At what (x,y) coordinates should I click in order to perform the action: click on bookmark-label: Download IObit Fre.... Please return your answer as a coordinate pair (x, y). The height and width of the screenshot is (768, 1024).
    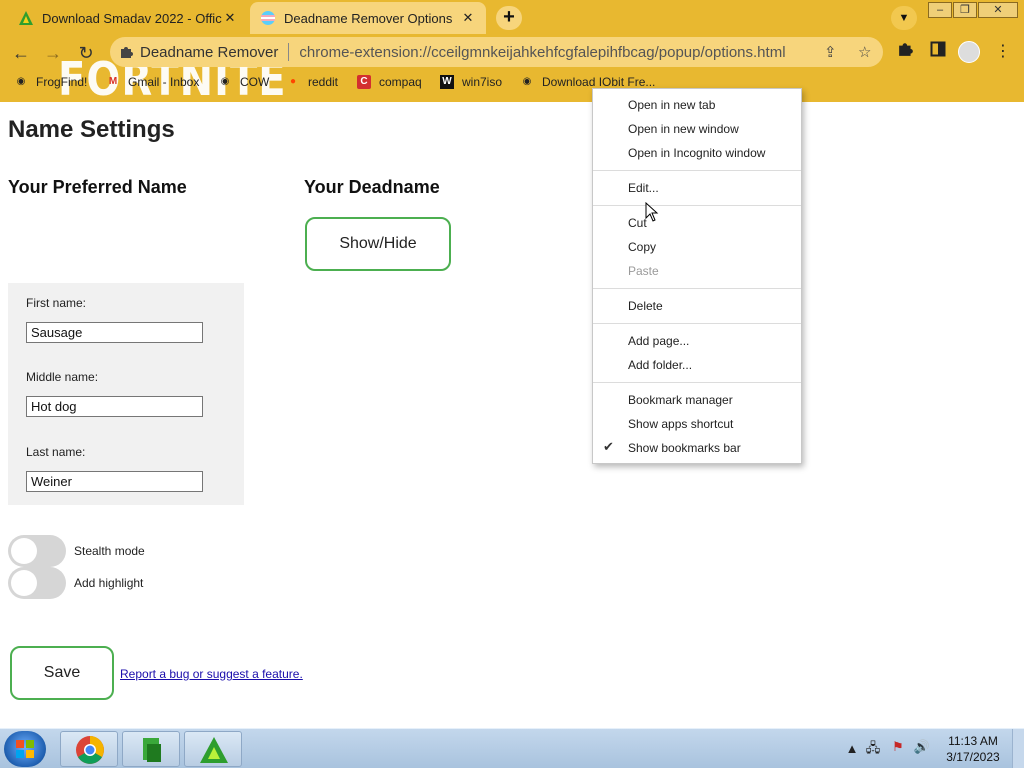
    Looking at the image, I should click on (599, 82).